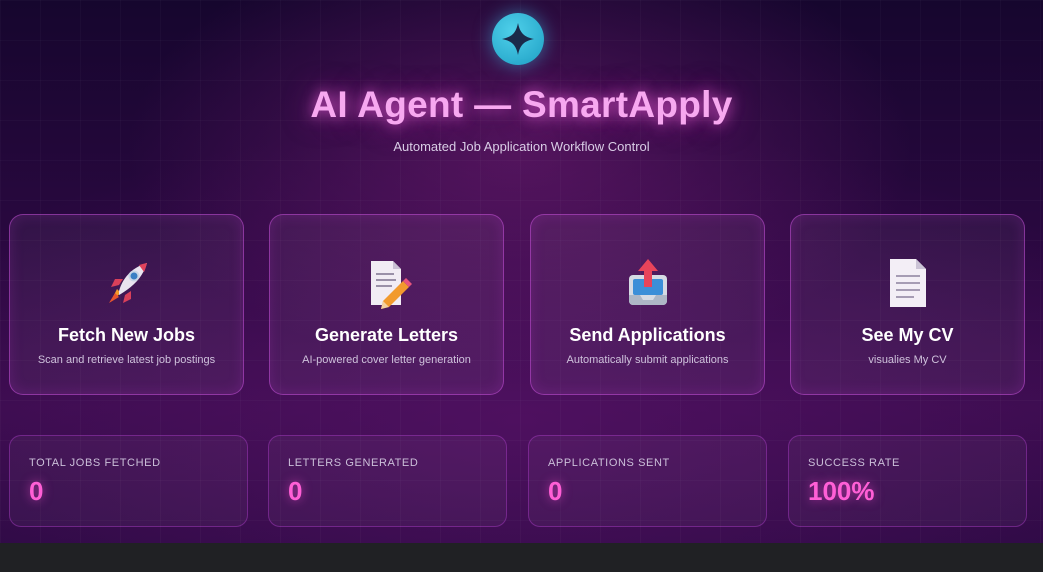  I want to click on stat-applications-sent: APPLICATIONS SENT 0, so click(647, 481).